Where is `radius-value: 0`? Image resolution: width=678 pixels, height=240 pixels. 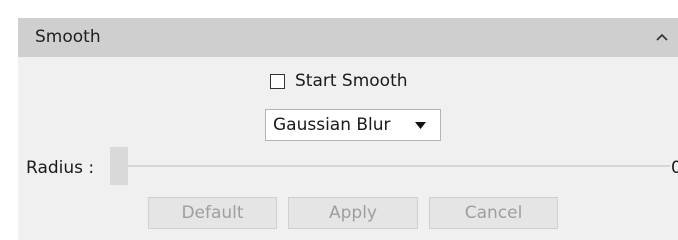 radius-value: 0 is located at coordinates (674, 168).